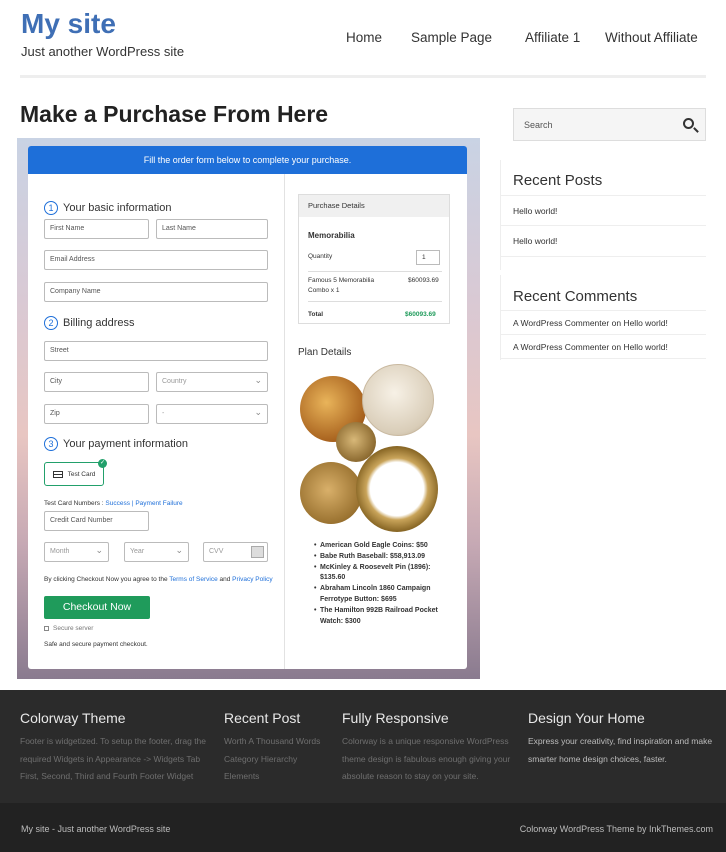  Describe the element at coordinates (375, 449) in the screenshot. I see `memorabilia-image` at that location.